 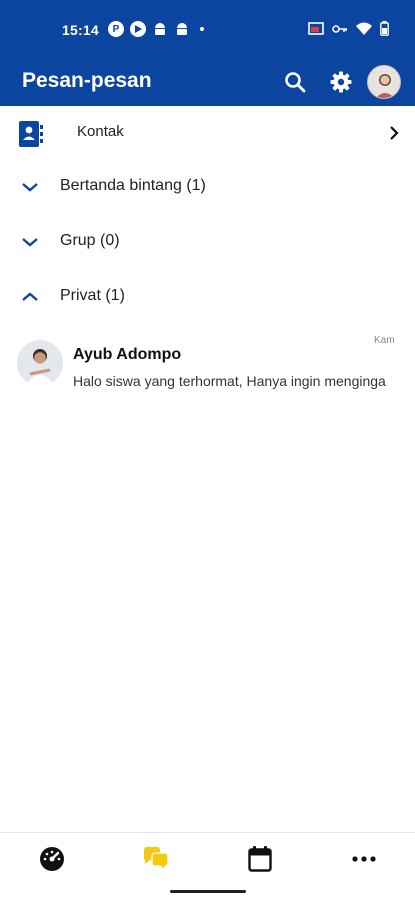 I want to click on p-icon: P, so click(x=116, y=29).